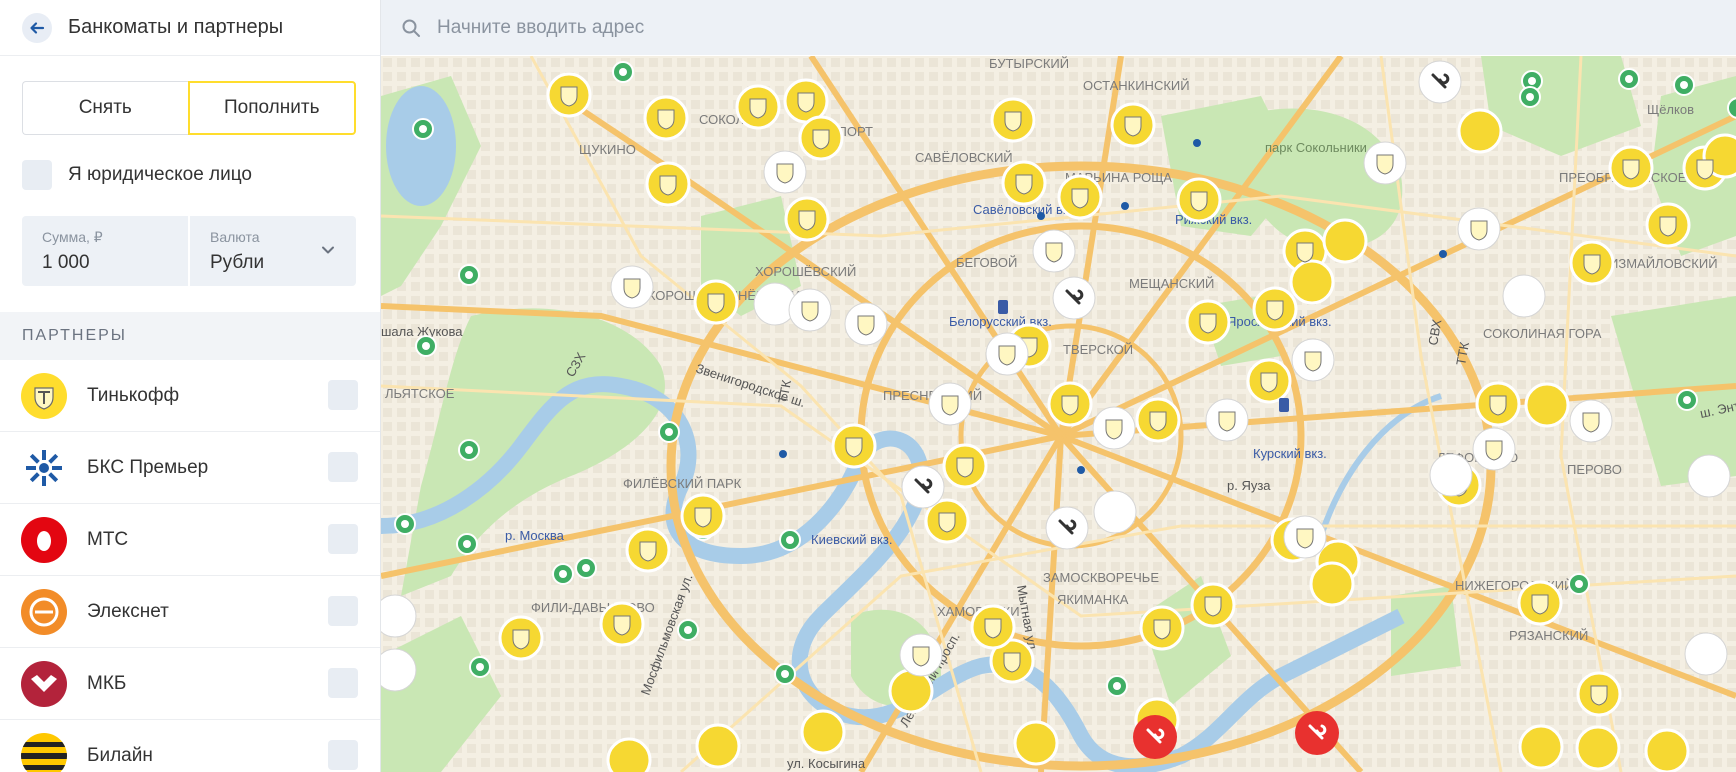 Image resolution: width=1736 pixels, height=772 pixels. I want to click on partner-item-mts: МТС, so click(190, 540).